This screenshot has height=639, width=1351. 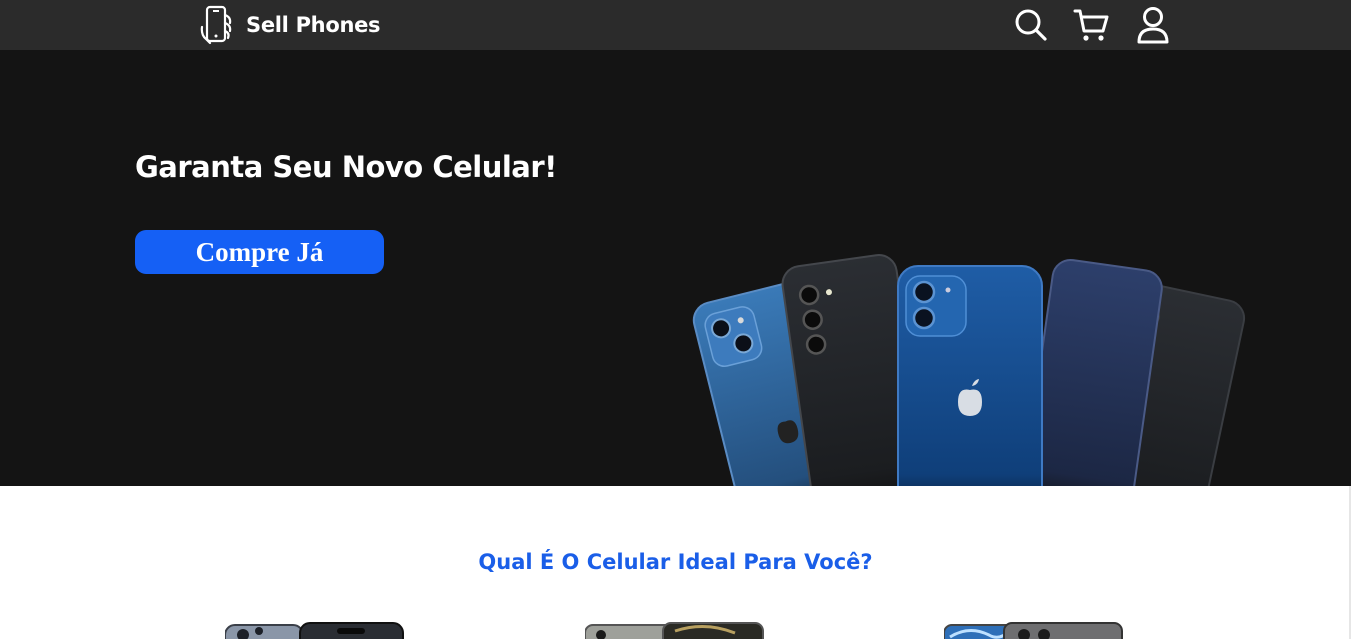 What do you see at coordinates (1034, 630) in the screenshot?
I see `motorola-phone-image` at bounding box center [1034, 630].